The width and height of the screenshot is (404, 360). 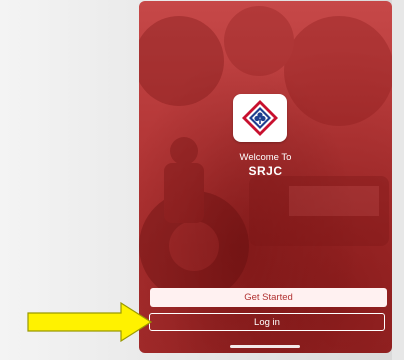 I want to click on welcome-text: Welcome To, so click(x=265, y=157).